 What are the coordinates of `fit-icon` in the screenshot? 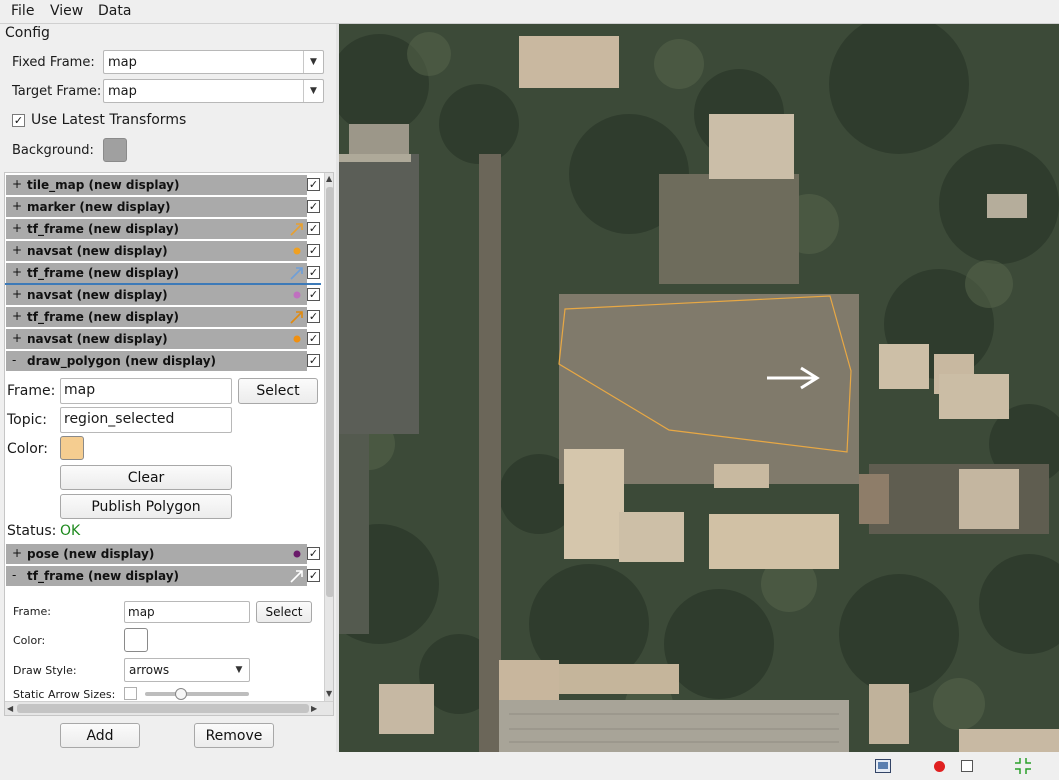 It's located at (1023, 766).